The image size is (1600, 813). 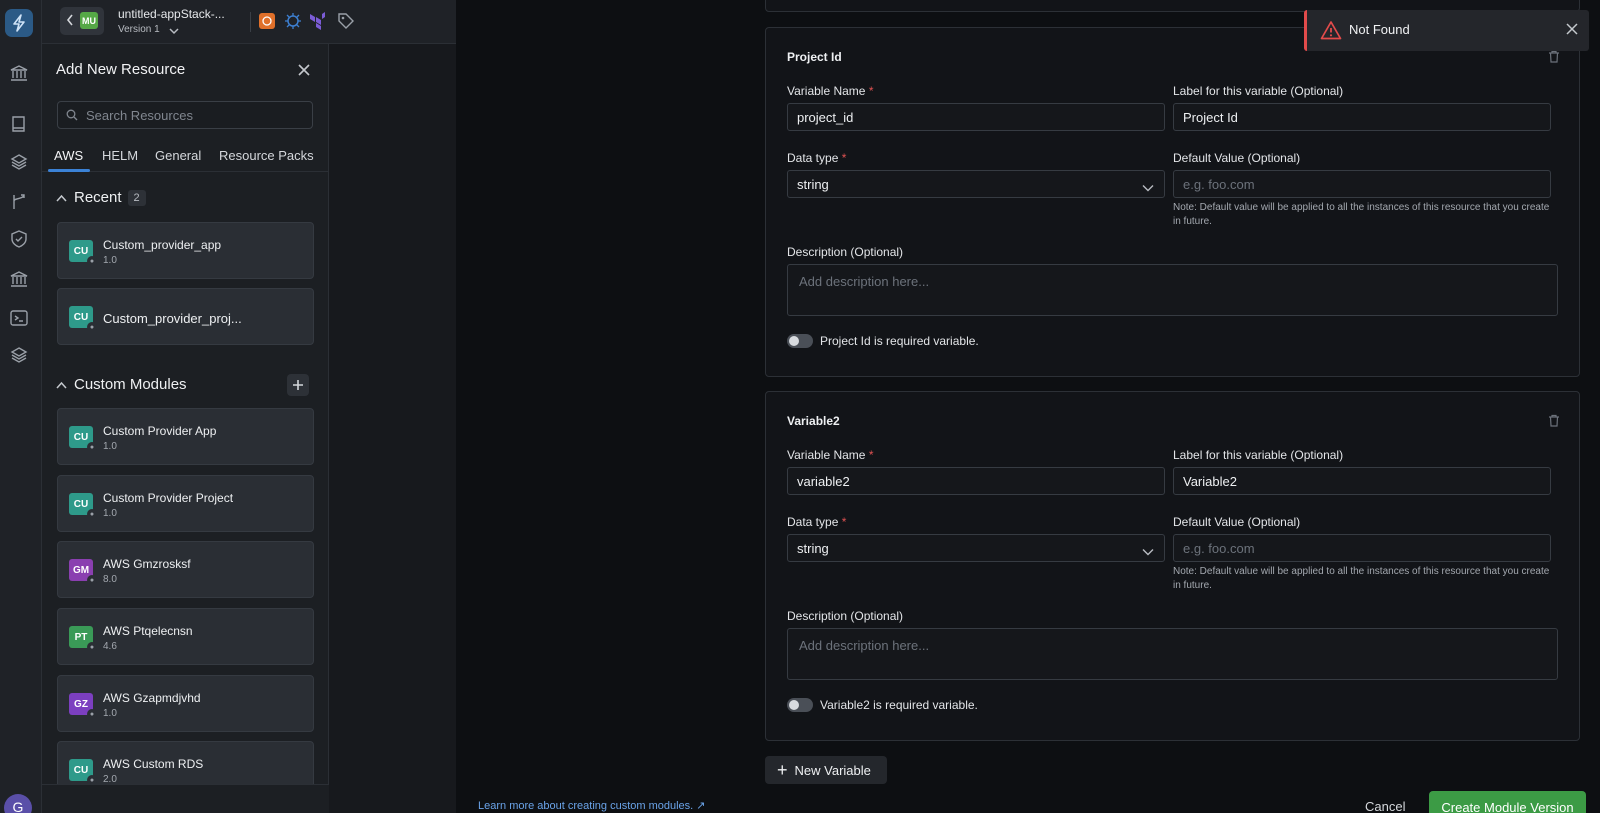 I want to click on canvas-area, so click(x=392, y=428).